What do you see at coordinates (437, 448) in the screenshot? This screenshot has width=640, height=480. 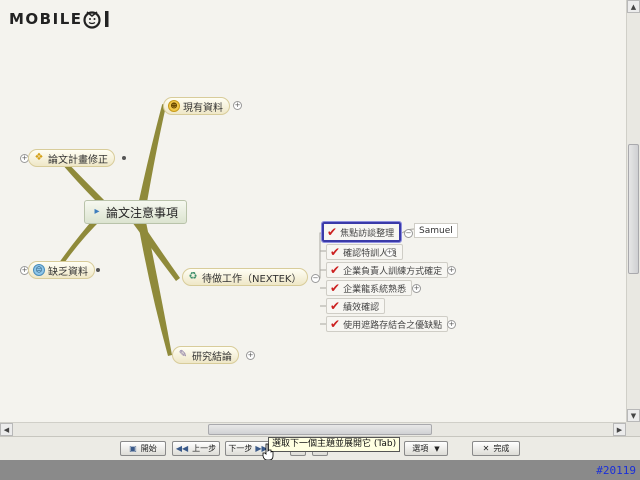 I see `dropdown-arrow-icon: ▼` at bounding box center [437, 448].